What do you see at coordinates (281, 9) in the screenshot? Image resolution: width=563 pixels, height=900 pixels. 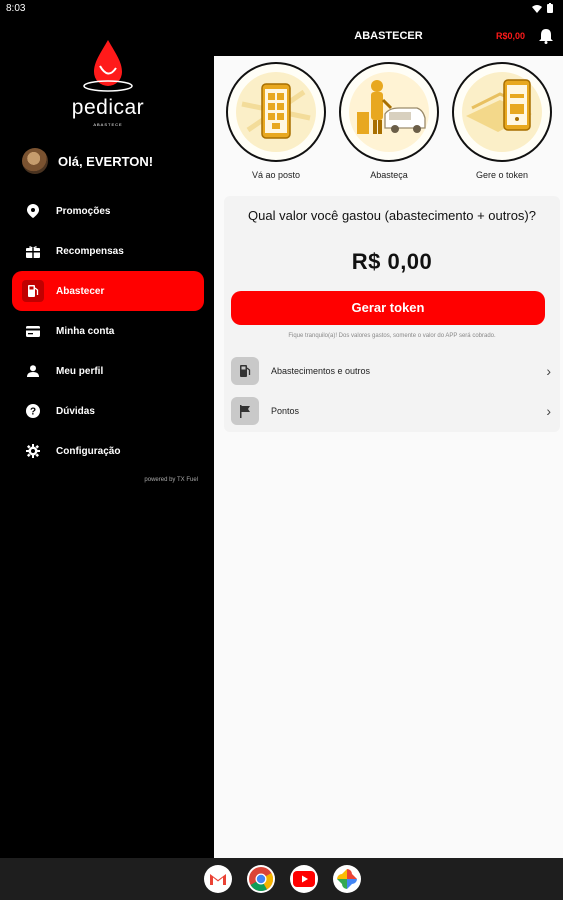 I see `status-bar: 8:03` at bounding box center [281, 9].